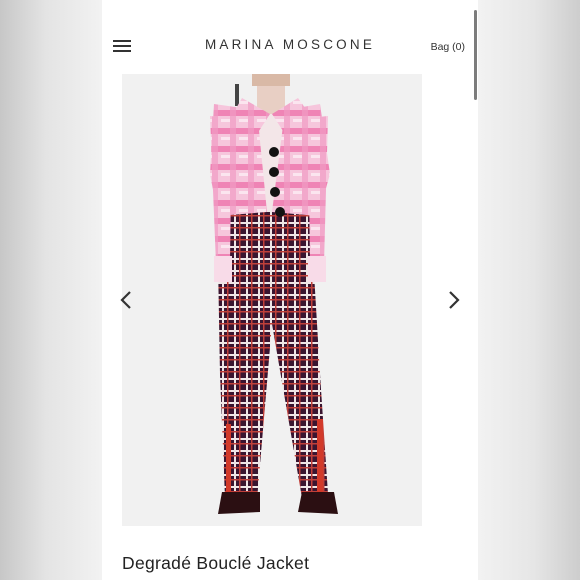 The height and width of the screenshot is (580, 580). I want to click on product-title: Degradé Bouclé Jacket, so click(216, 563).